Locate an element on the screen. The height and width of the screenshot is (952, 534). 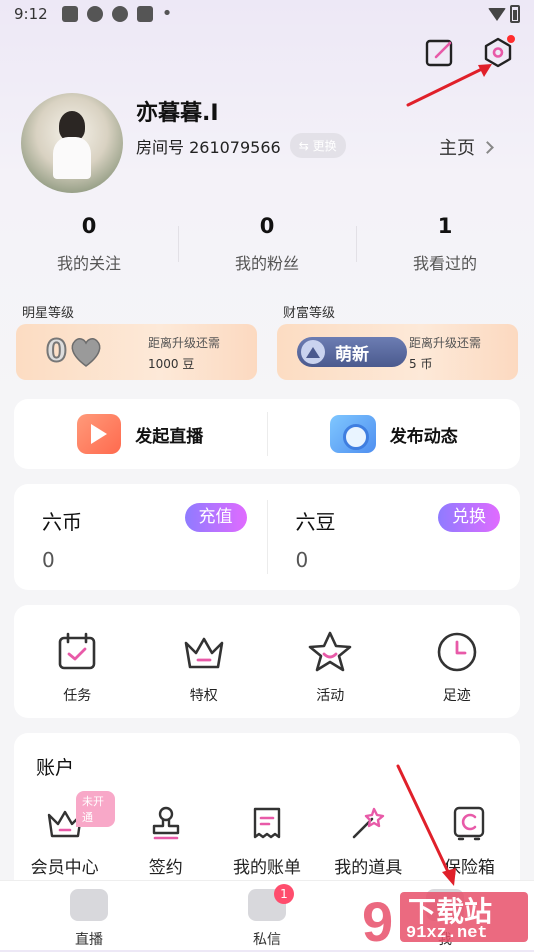
stats-row: 0 我的关注 0 我的粉丝 1 我看过的 is located at coordinates (267, 244).